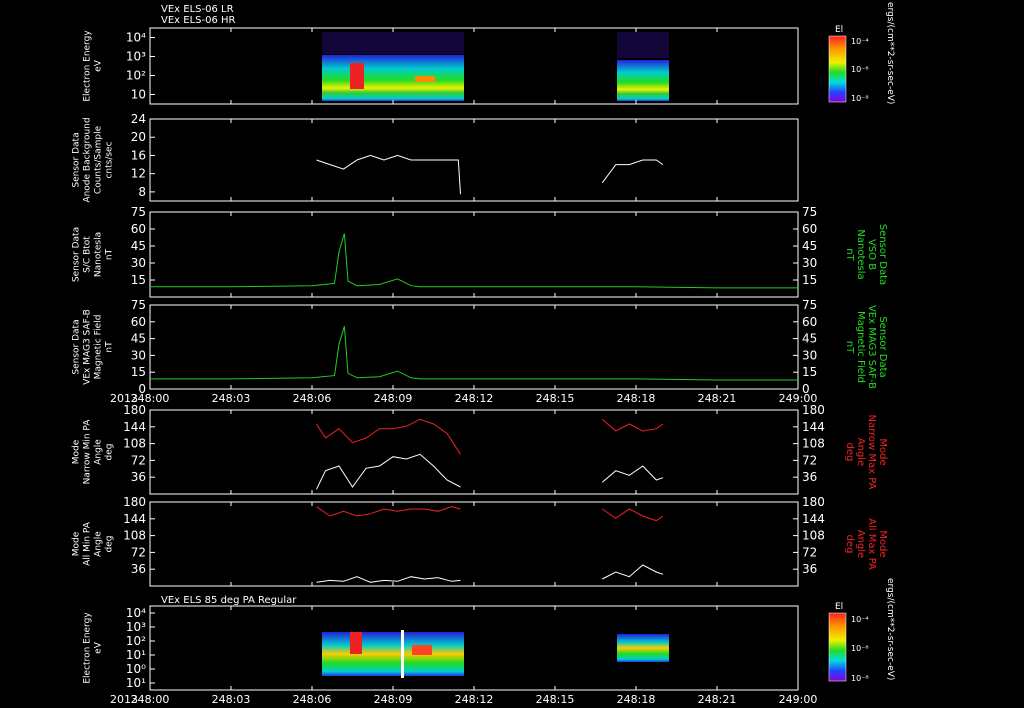  What do you see at coordinates (134, 536) in the screenshot?
I see `y-tick-label-p6: 108` at bounding box center [134, 536].